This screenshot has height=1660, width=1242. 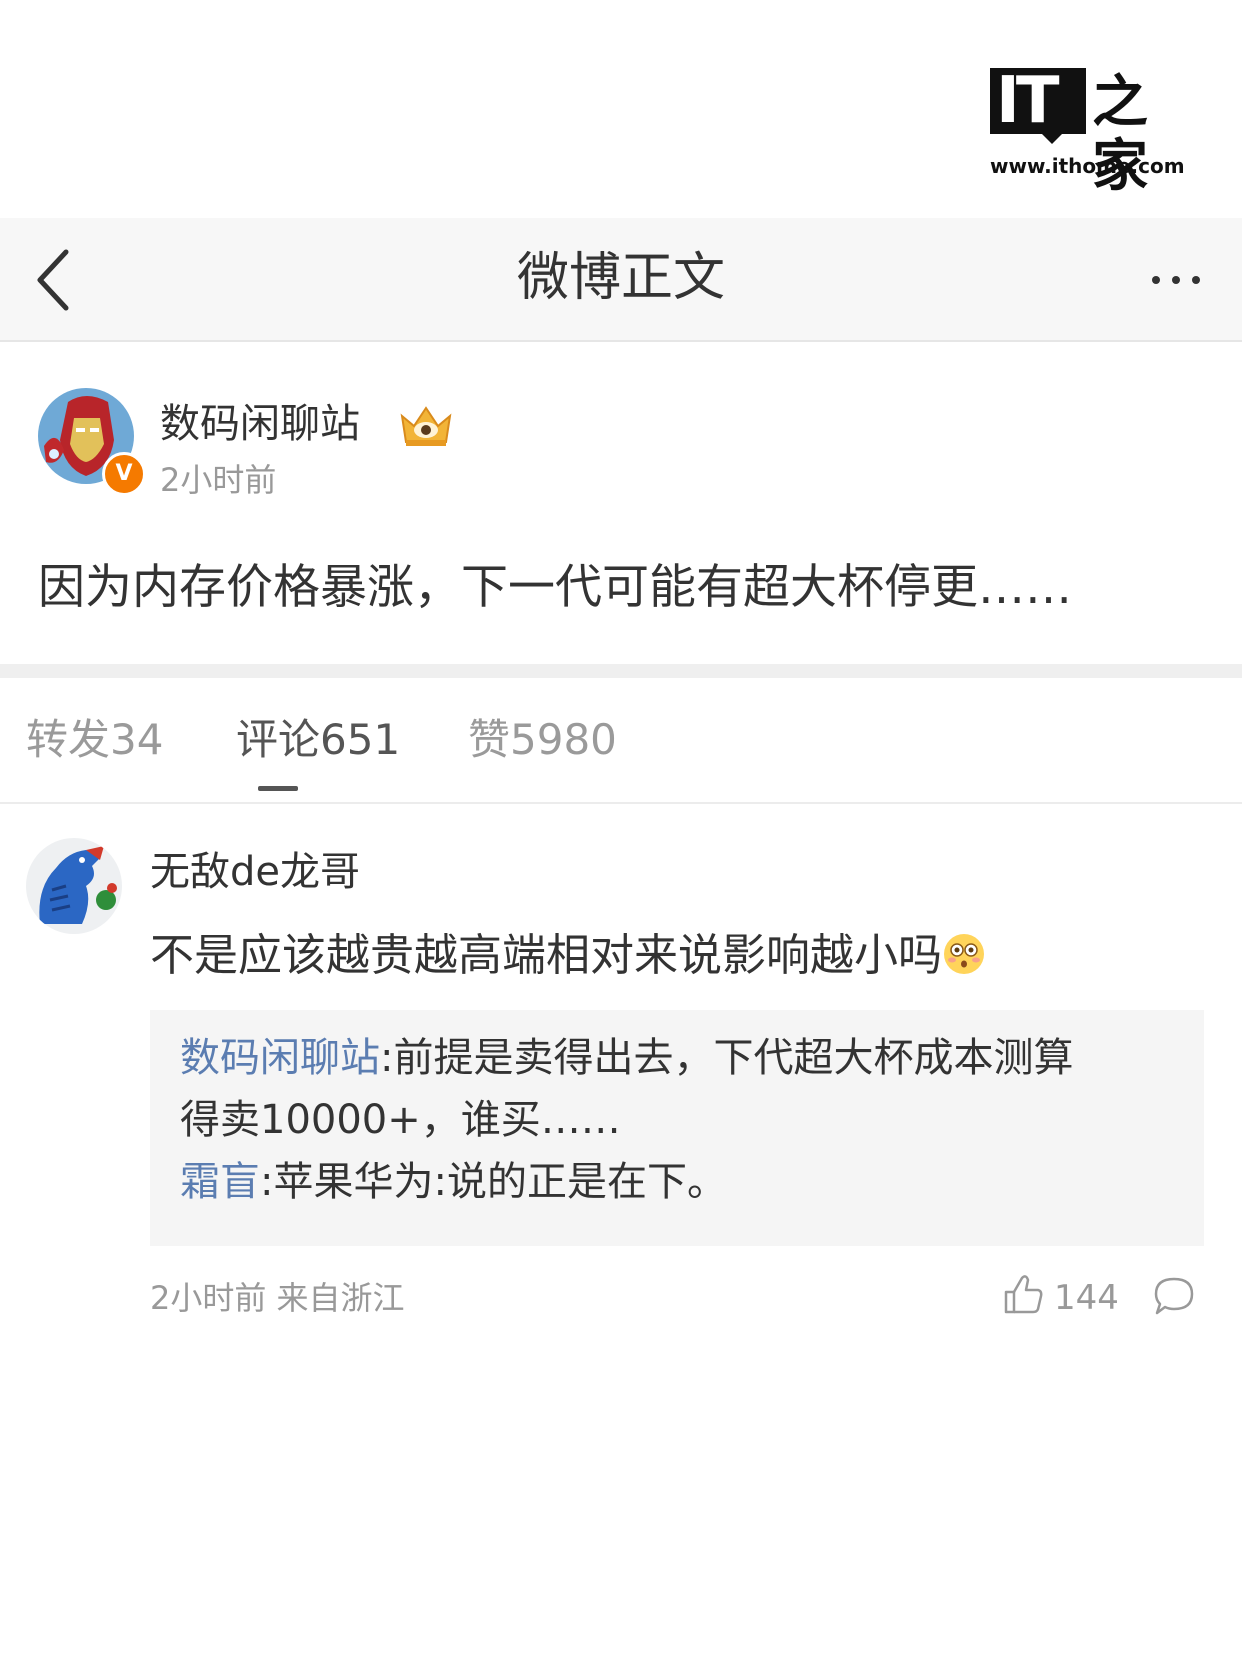 What do you see at coordinates (280, 1058) in the screenshot?
I see `reply-author-link: 数码闲聊站` at bounding box center [280, 1058].